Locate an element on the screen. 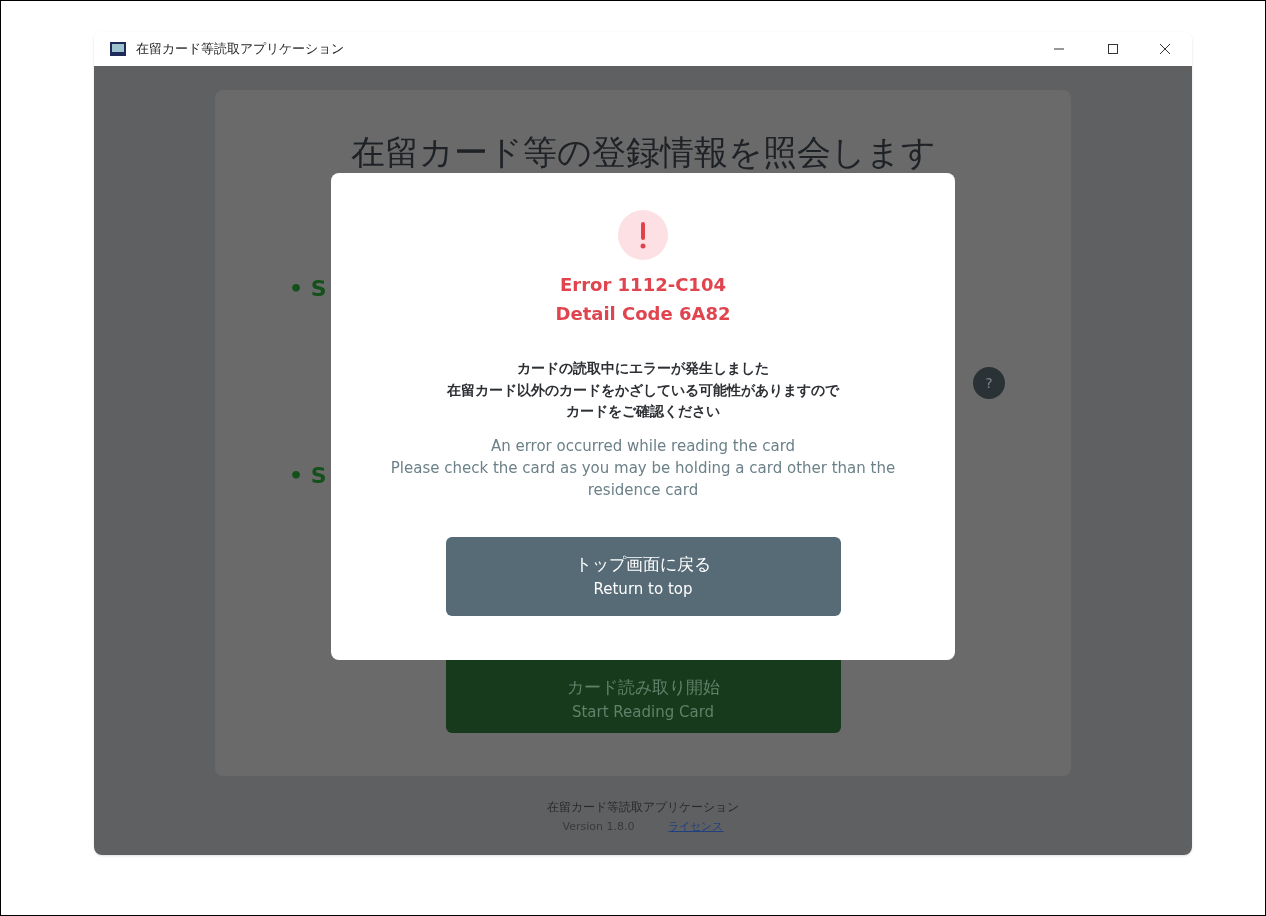  page-heading: 在留カード等の登録情報を照会します is located at coordinates (643, 152).